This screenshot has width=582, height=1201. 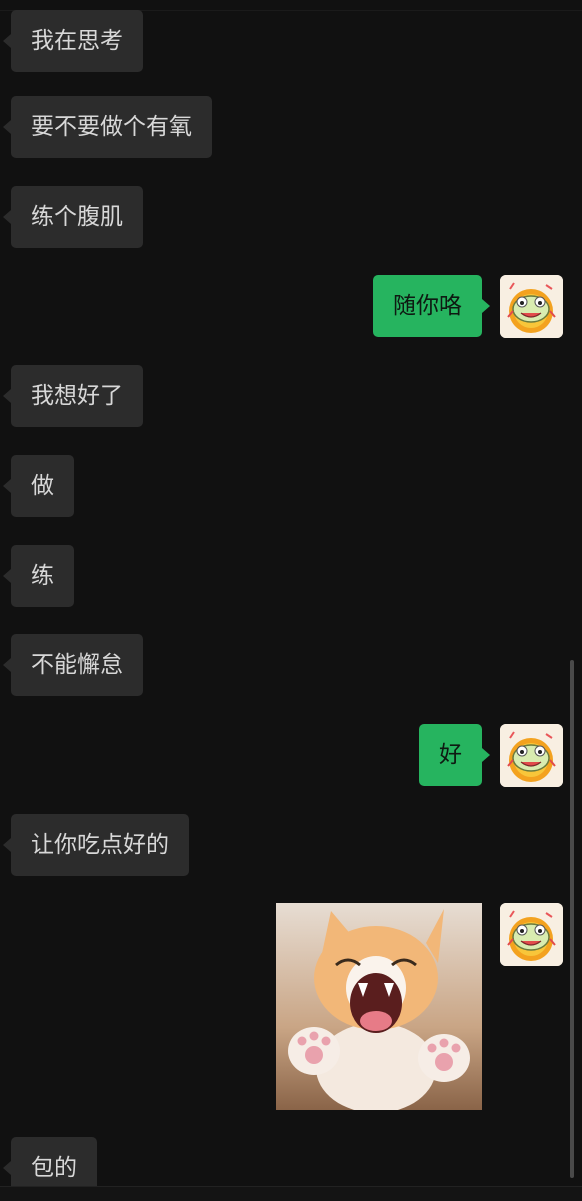 I want to click on incoming-message-bubble: 要不要做个有氧, so click(x=107, y=127).